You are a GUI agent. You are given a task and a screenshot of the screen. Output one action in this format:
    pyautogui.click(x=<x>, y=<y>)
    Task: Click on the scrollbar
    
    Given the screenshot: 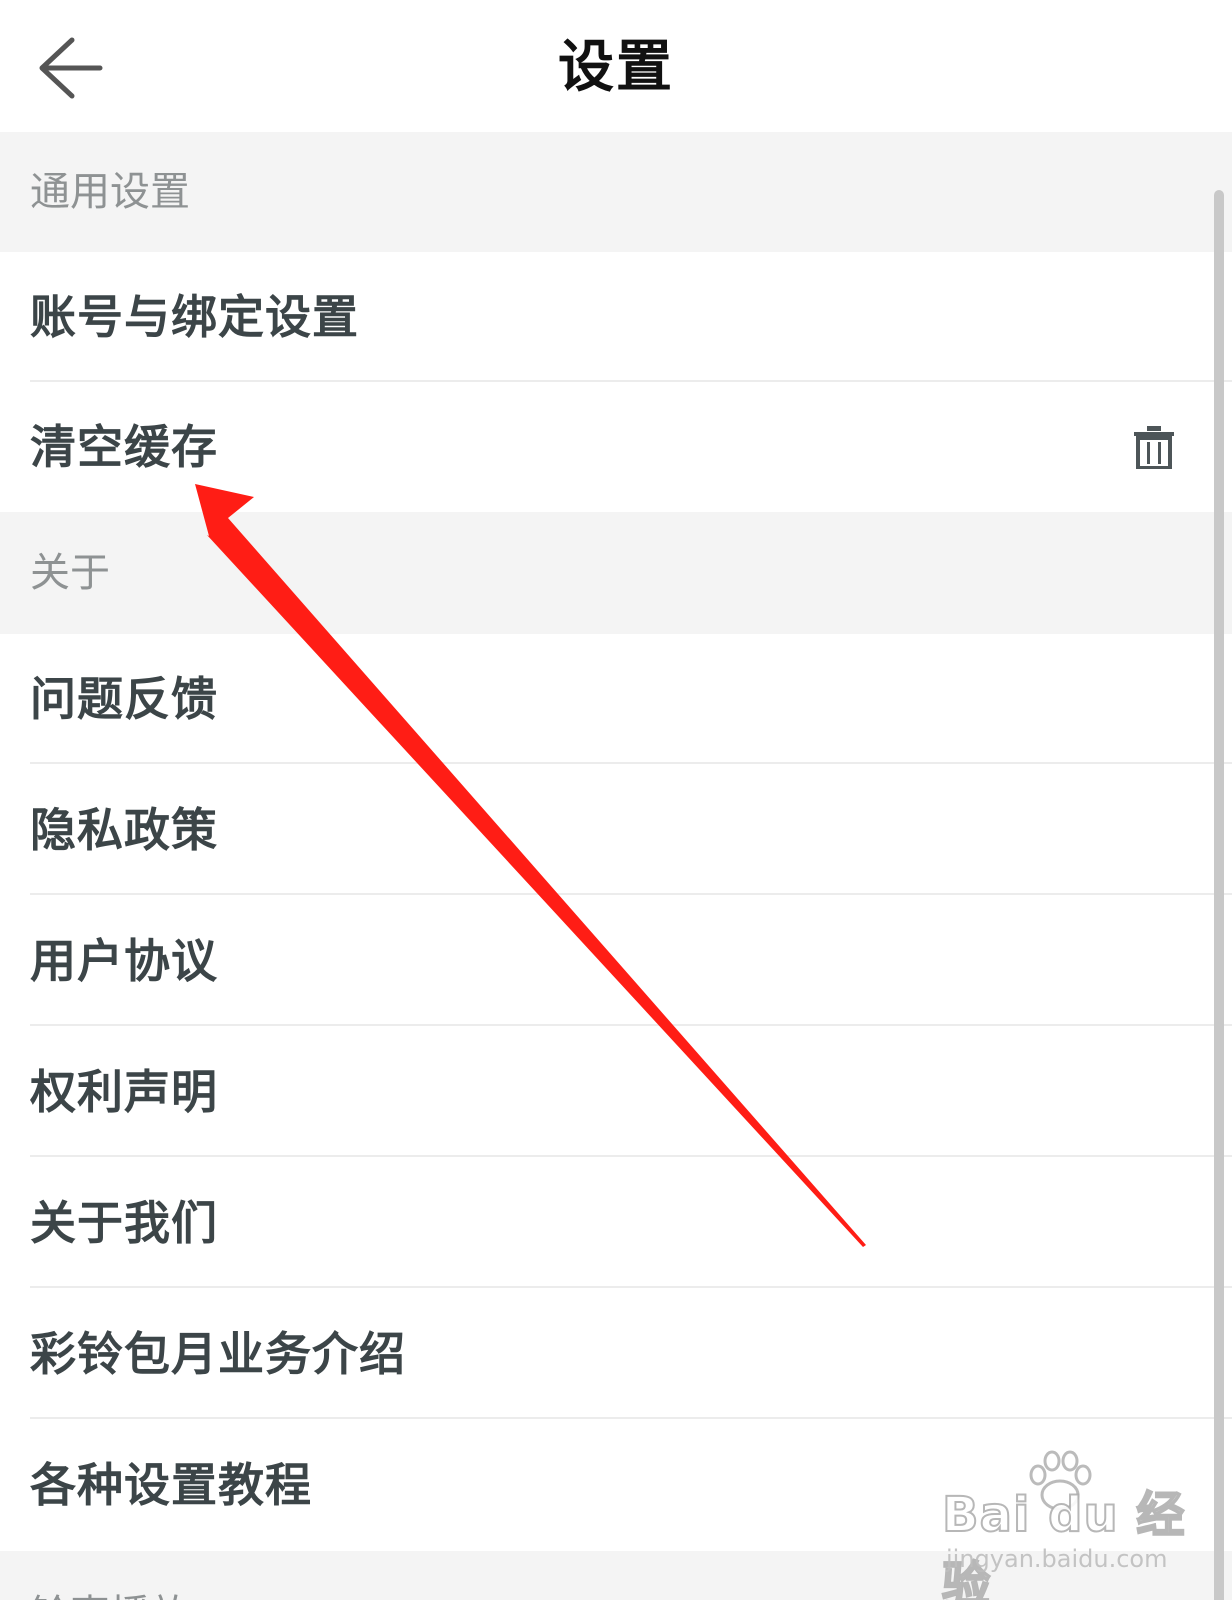 What is the action you would take?
    pyautogui.click(x=1219, y=895)
    